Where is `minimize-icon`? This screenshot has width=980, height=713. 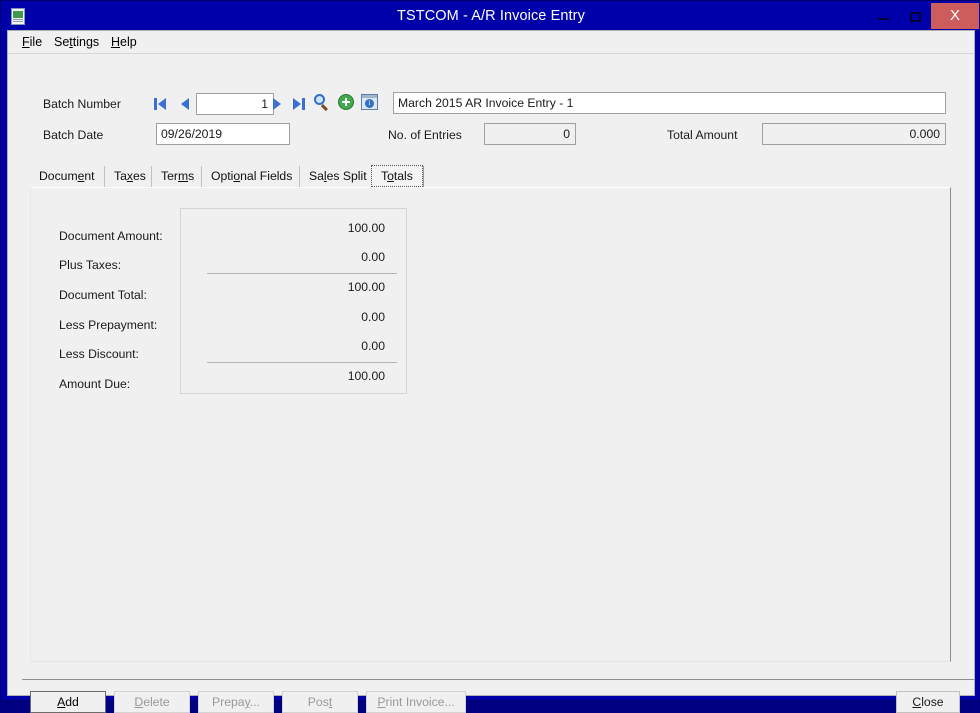 minimize-icon is located at coordinates (883, 19).